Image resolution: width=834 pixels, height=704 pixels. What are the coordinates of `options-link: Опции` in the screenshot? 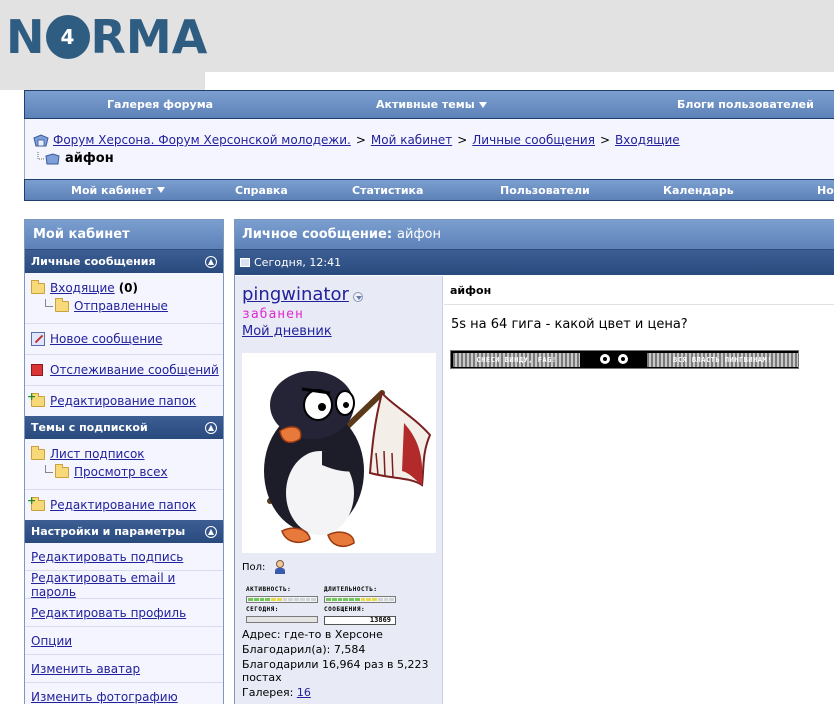 It's located at (51, 641).